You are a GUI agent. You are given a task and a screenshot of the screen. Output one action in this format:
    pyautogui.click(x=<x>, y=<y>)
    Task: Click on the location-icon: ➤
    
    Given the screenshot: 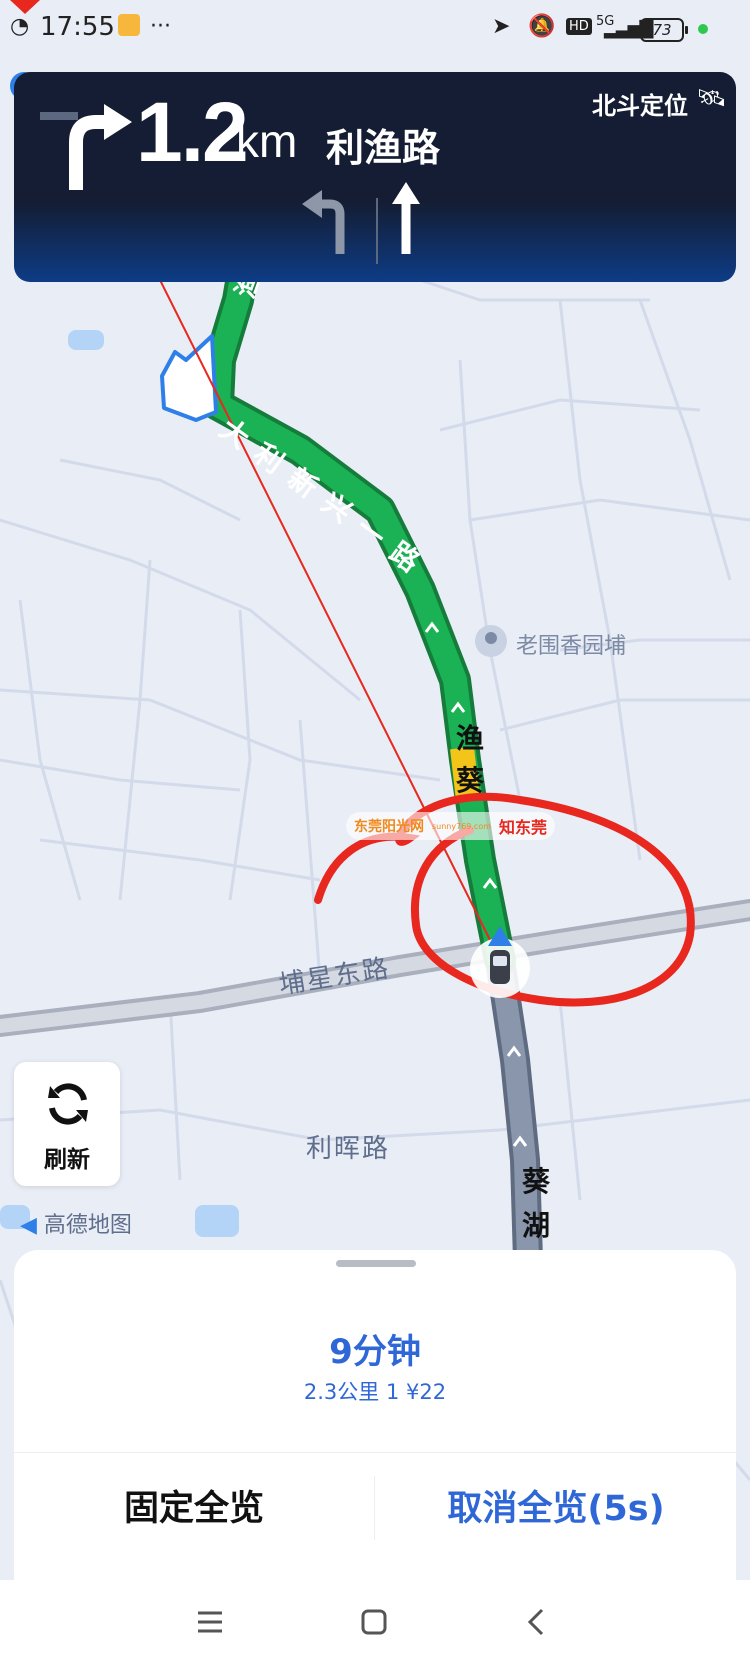 What is the action you would take?
    pyautogui.click(x=501, y=26)
    